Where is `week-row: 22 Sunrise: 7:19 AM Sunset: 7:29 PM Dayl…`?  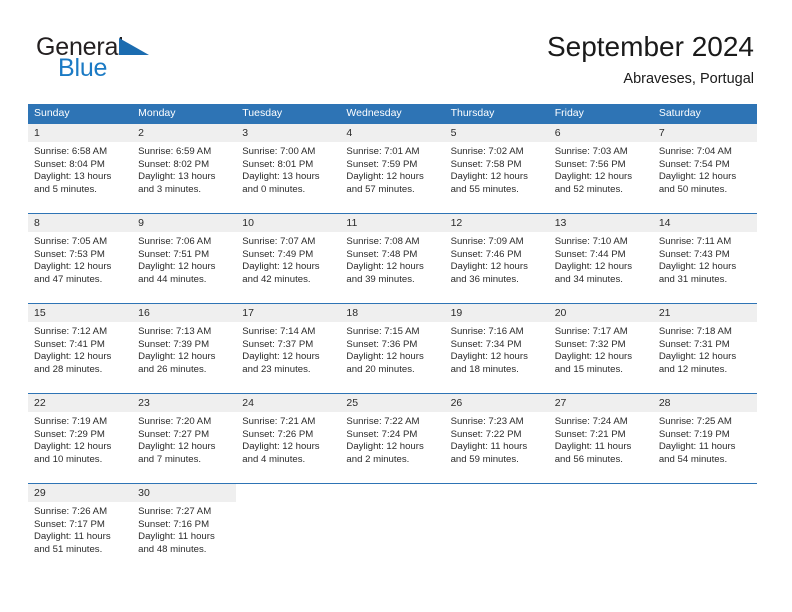 week-row: 22 Sunrise: 7:19 AM Sunset: 7:29 PM Dayl… is located at coordinates (392, 438).